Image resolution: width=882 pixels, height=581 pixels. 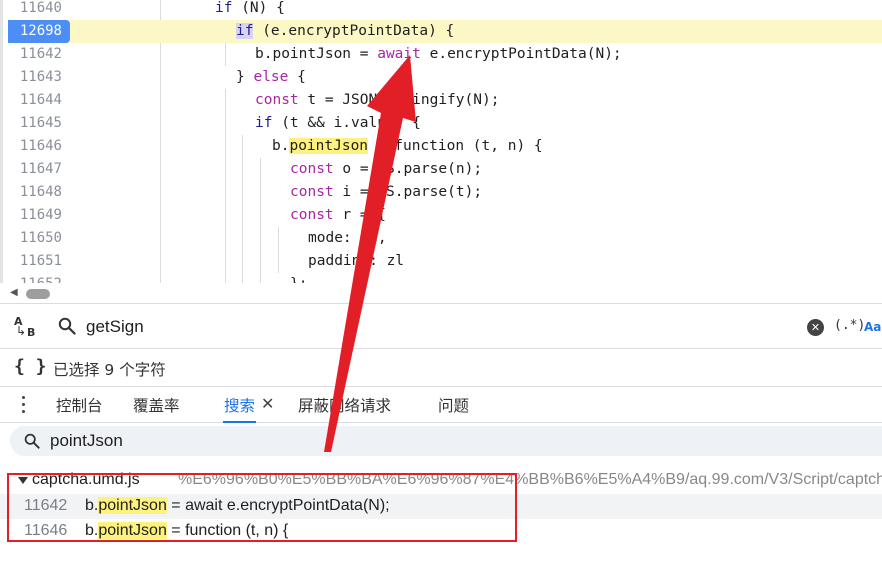 I want to click on line-number: 11642, so click(x=35, y=54).